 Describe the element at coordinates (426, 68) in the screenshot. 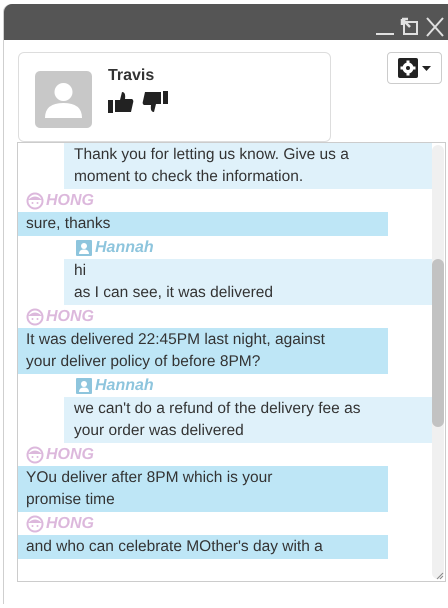

I see `caret-icon` at that location.